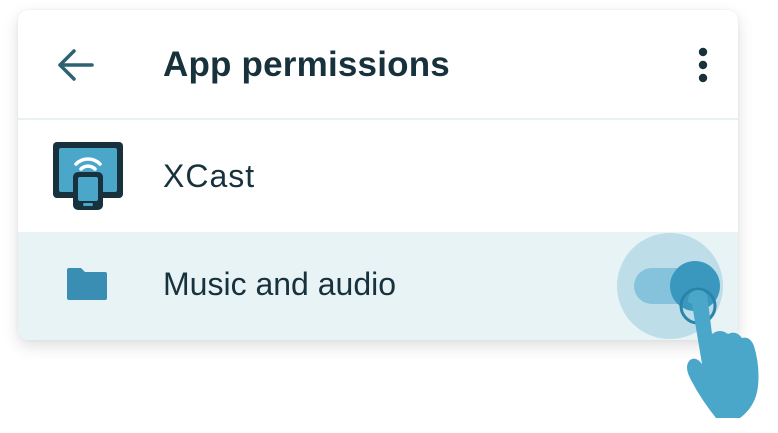 Image resolution: width=778 pixels, height=433 pixels. I want to click on app-name: XCast, so click(209, 176).